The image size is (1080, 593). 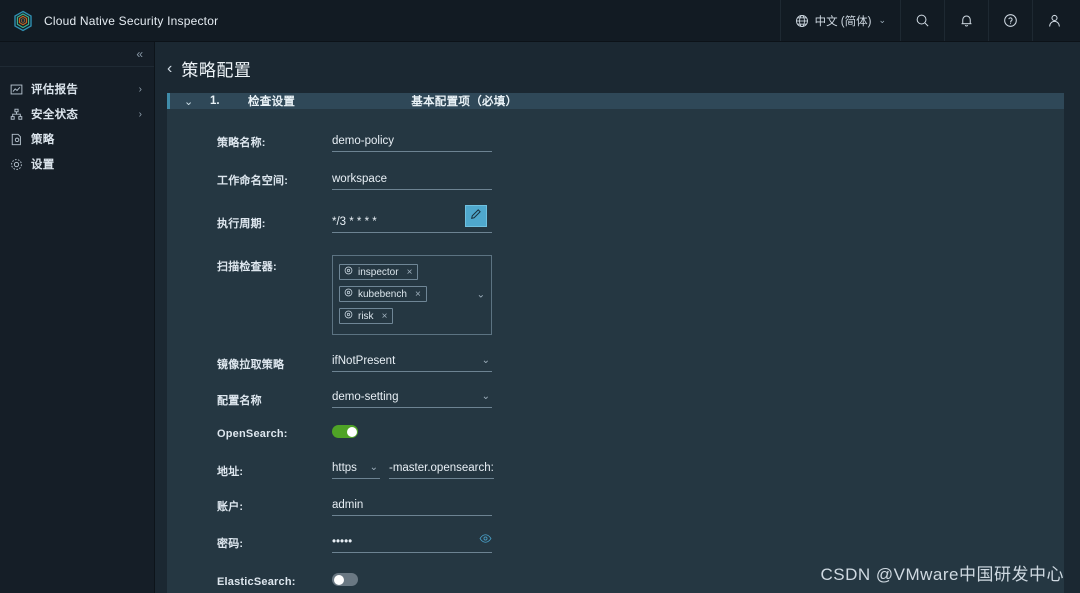 I want to click on opensearch-control, so click(x=345, y=431).